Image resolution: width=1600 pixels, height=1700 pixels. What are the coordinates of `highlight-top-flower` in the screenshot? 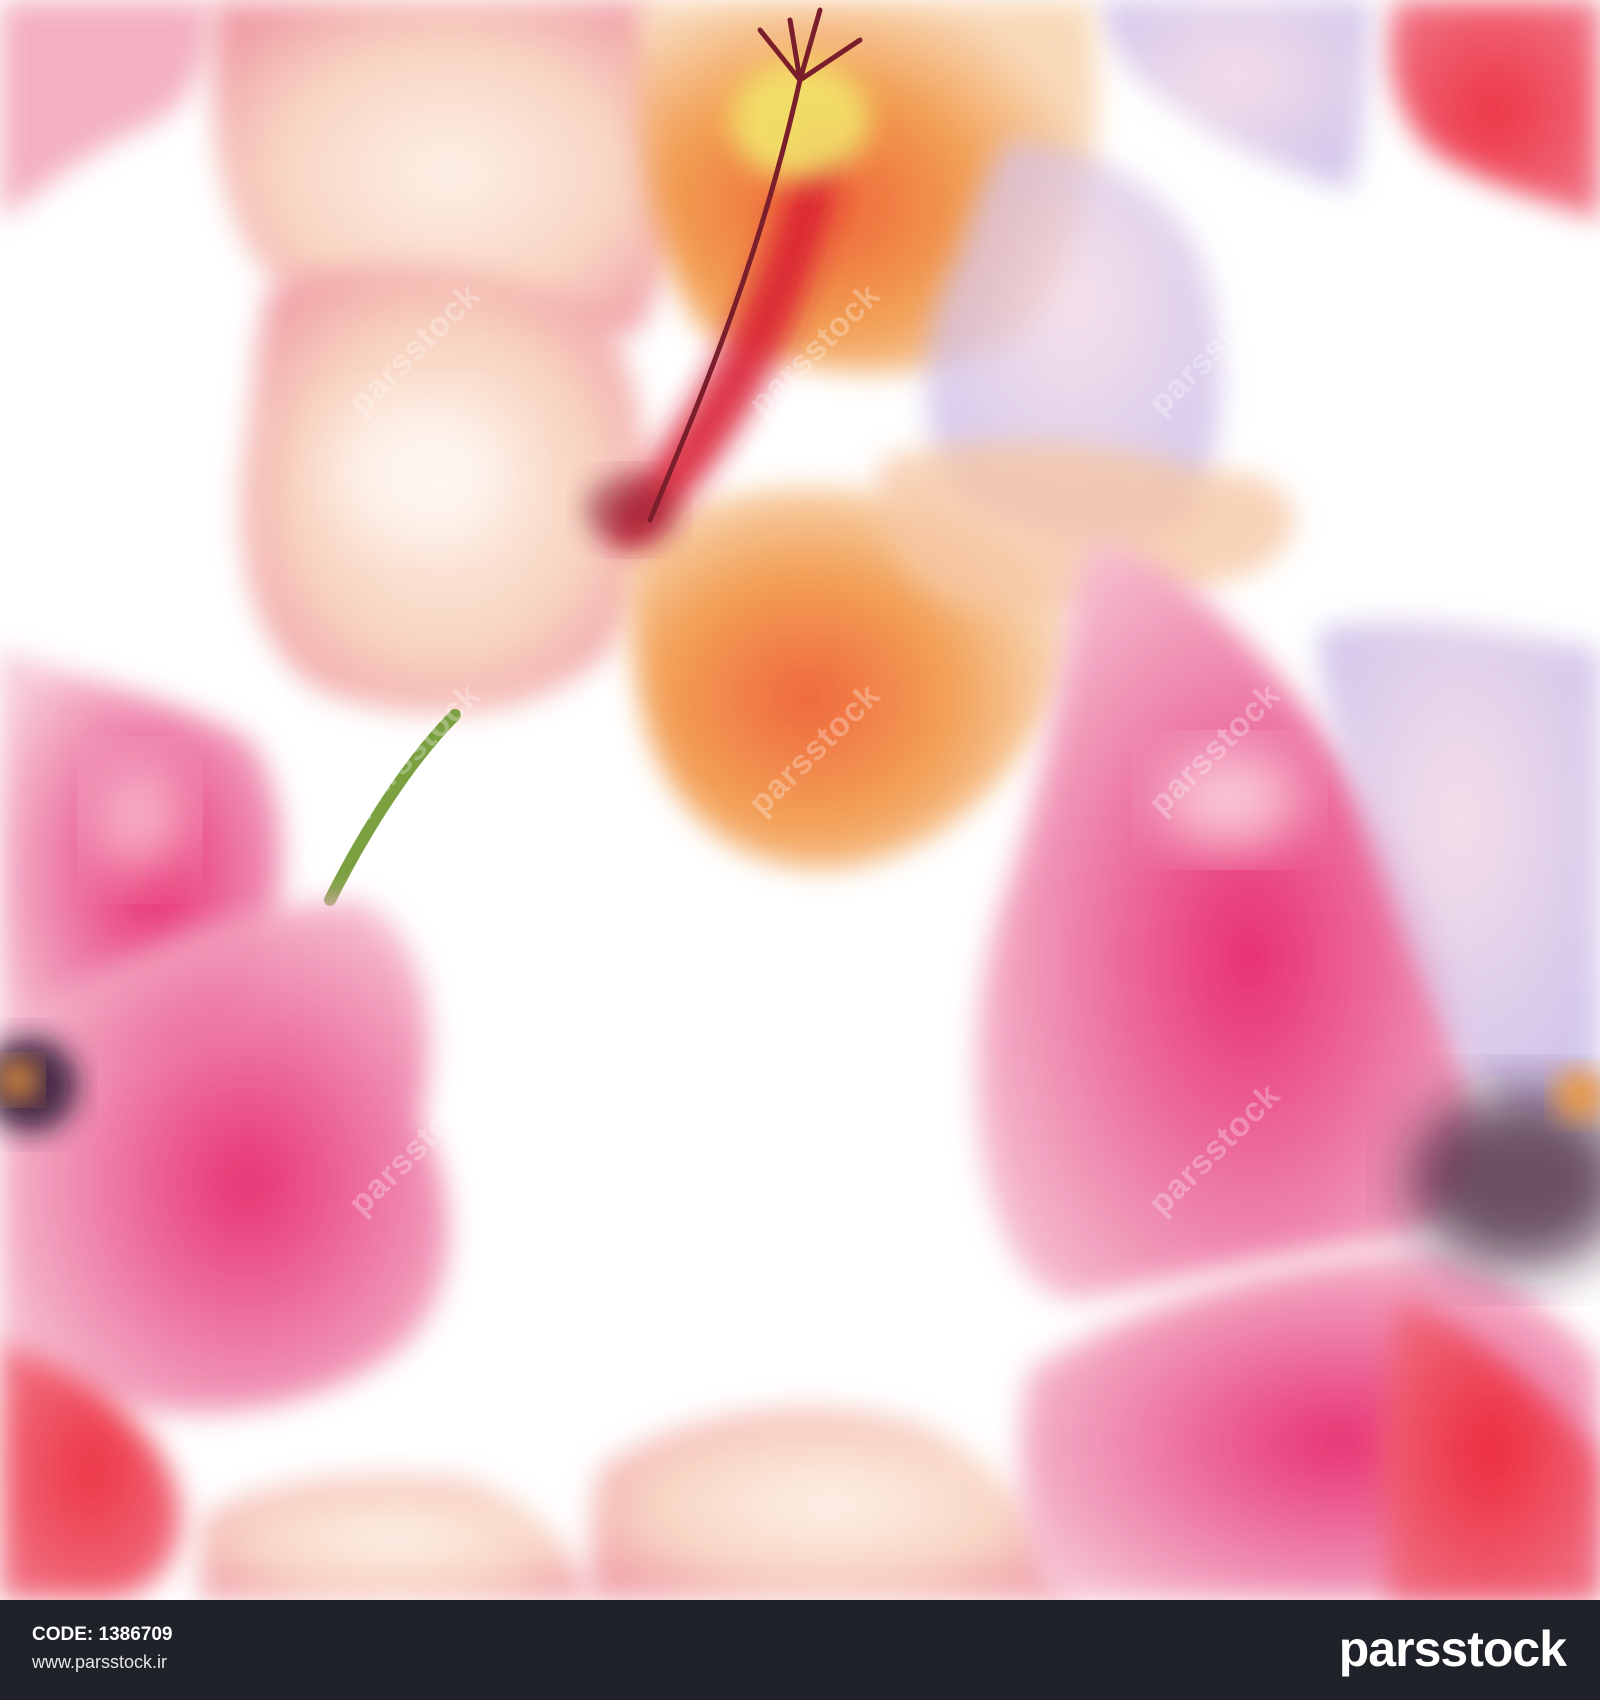 It's located at (420, 470).